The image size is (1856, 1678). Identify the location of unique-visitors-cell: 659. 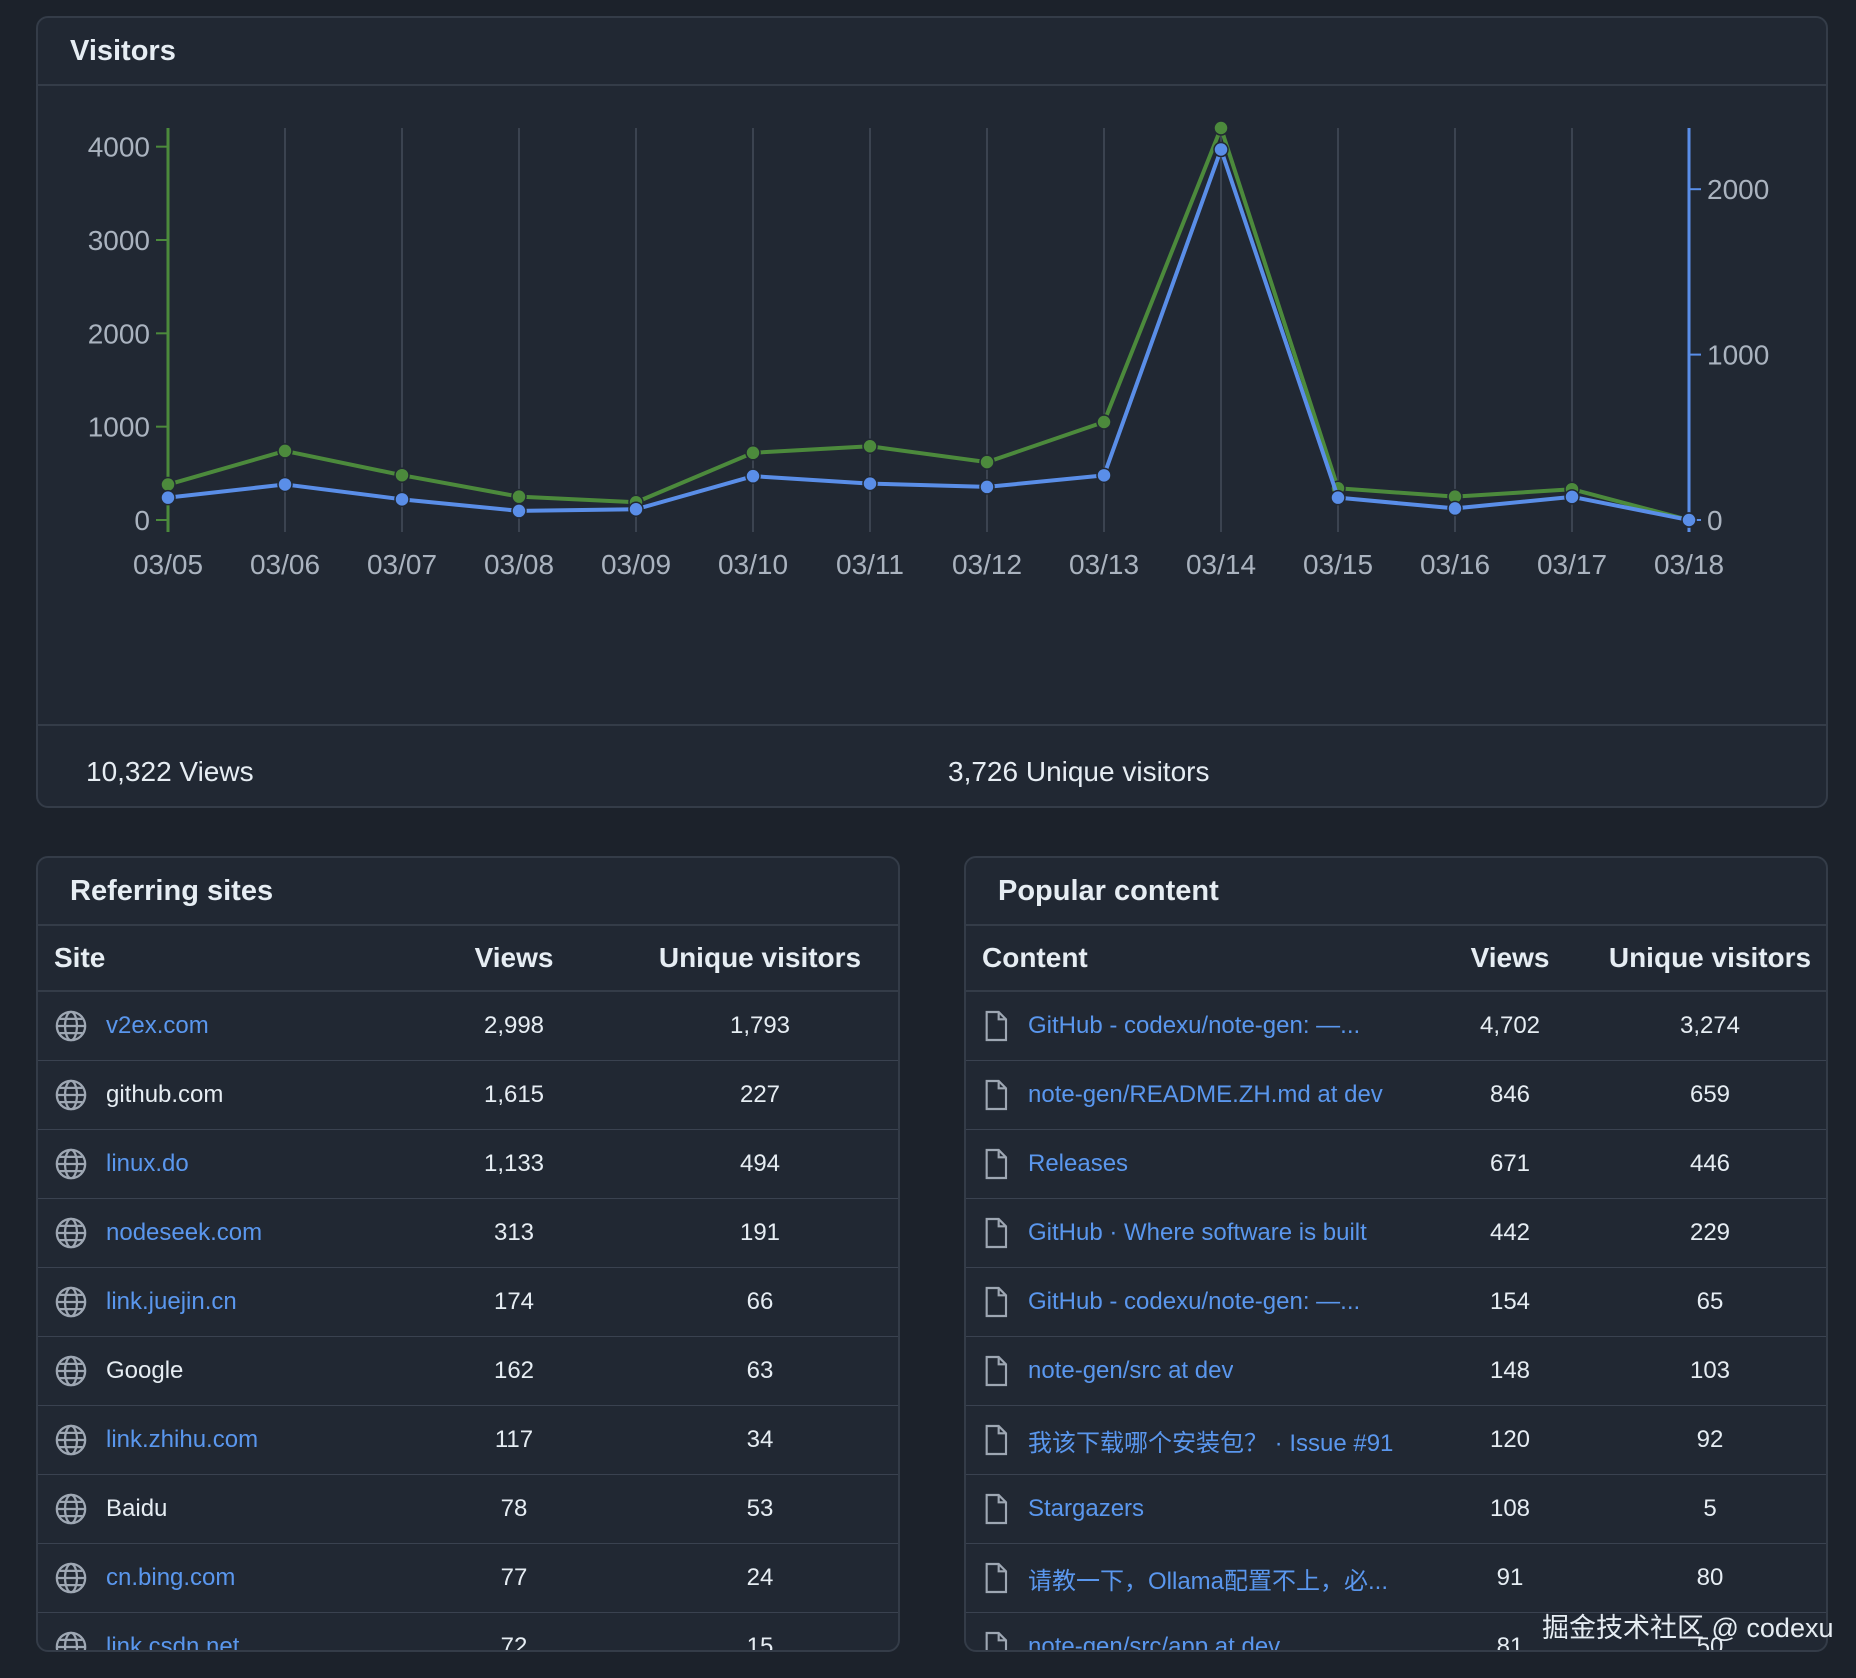
(1710, 1095).